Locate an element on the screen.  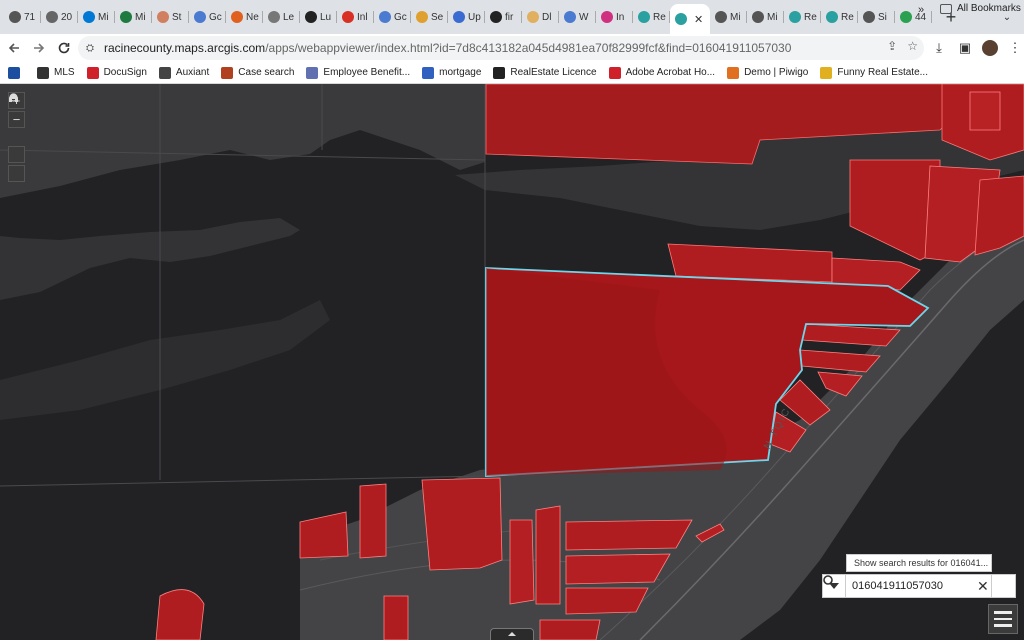
close-tab-icon: ✕ is located at coordinates (698, 19).